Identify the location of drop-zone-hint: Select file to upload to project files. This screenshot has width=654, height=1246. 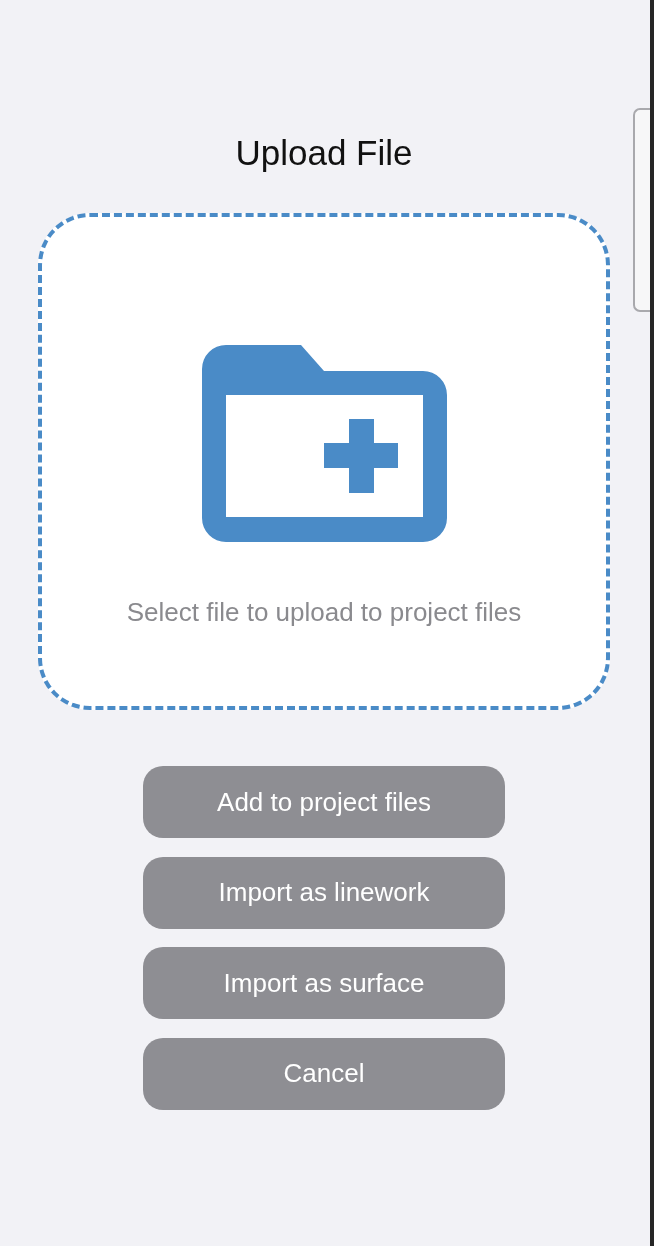
(324, 612).